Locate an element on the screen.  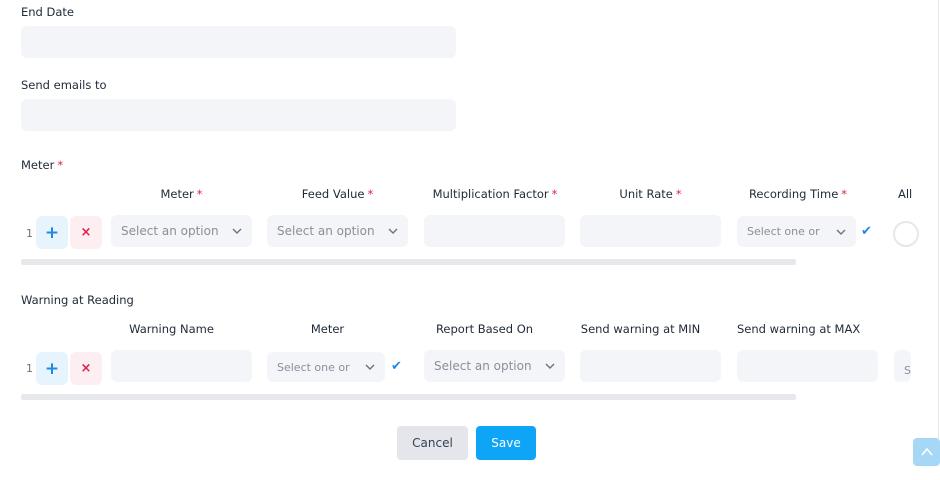
col-multiplication-factor: Multiplication Factor * is located at coordinates (495, 194).